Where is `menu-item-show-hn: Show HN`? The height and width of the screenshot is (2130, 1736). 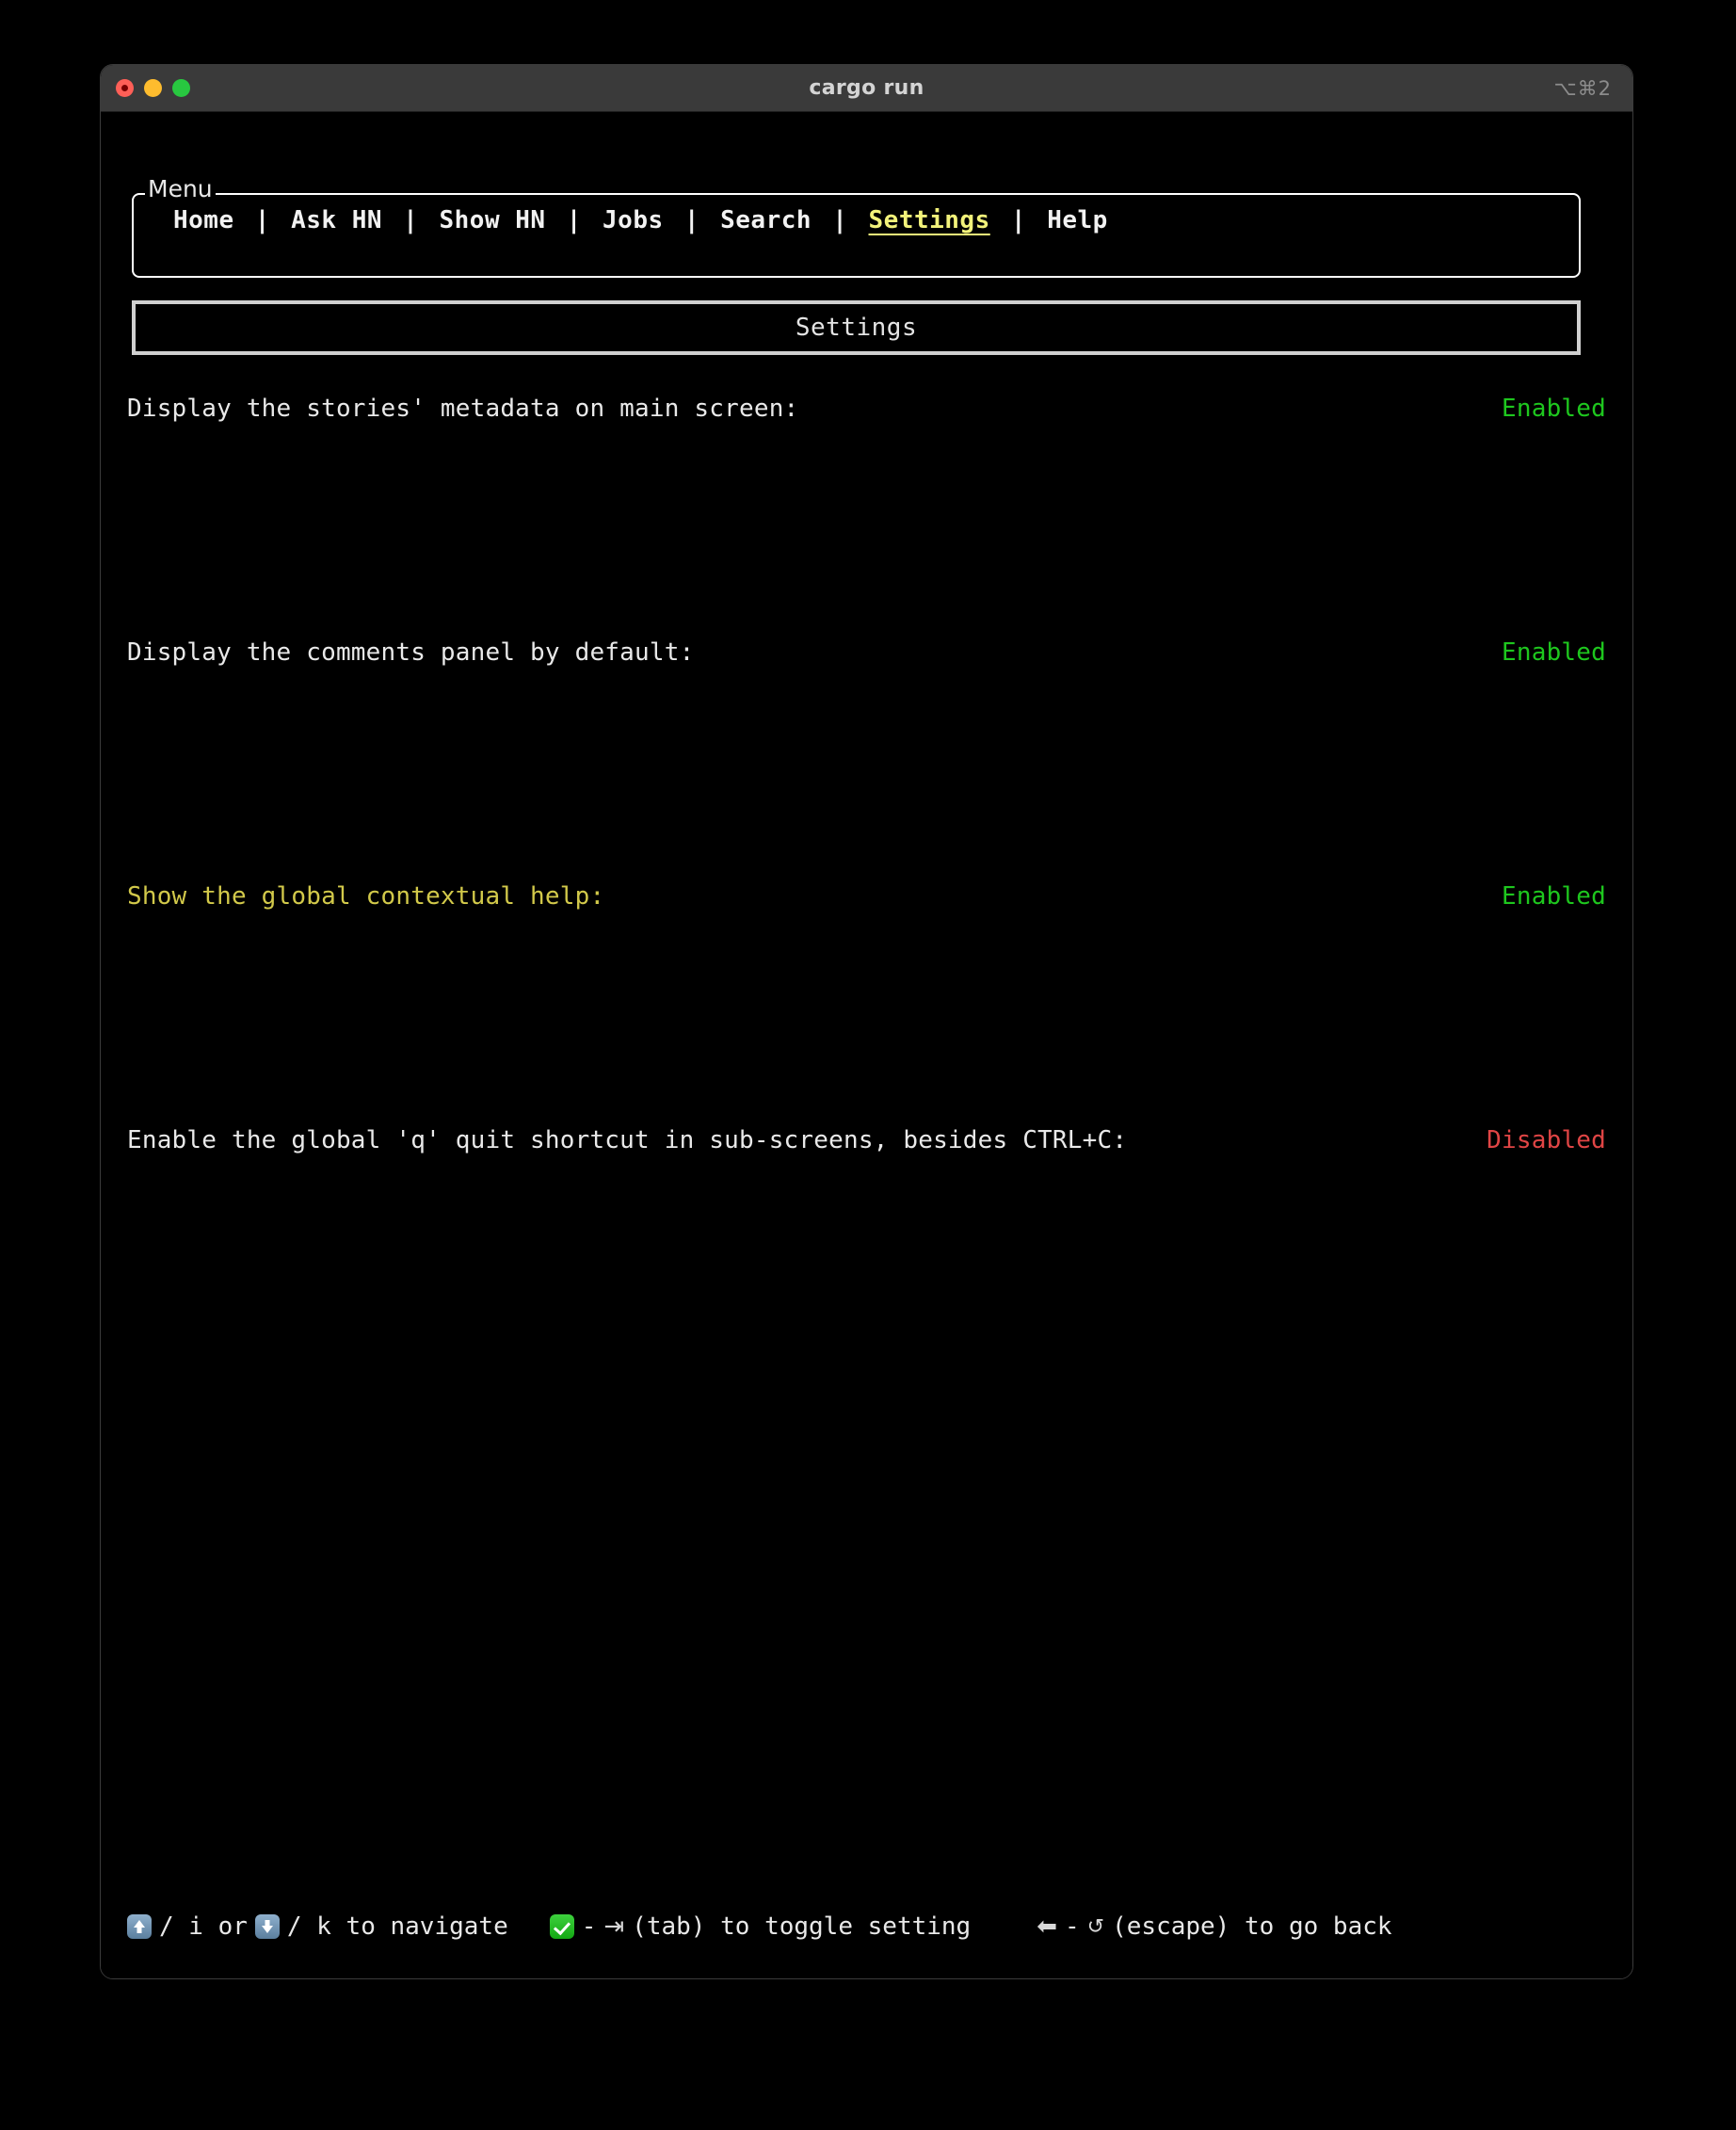 menu-item-show-hn: Show HN is located at coordinates (492, 220).